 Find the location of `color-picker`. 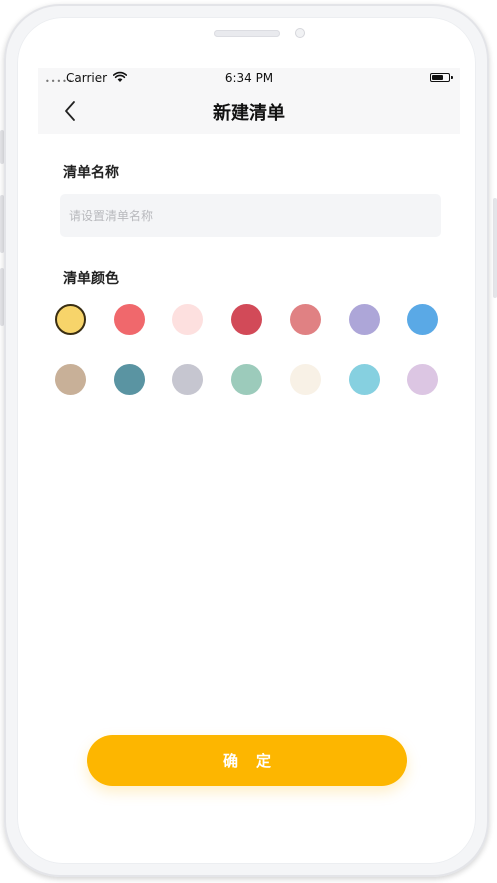

color-picker is located at coordinates (247, 364).